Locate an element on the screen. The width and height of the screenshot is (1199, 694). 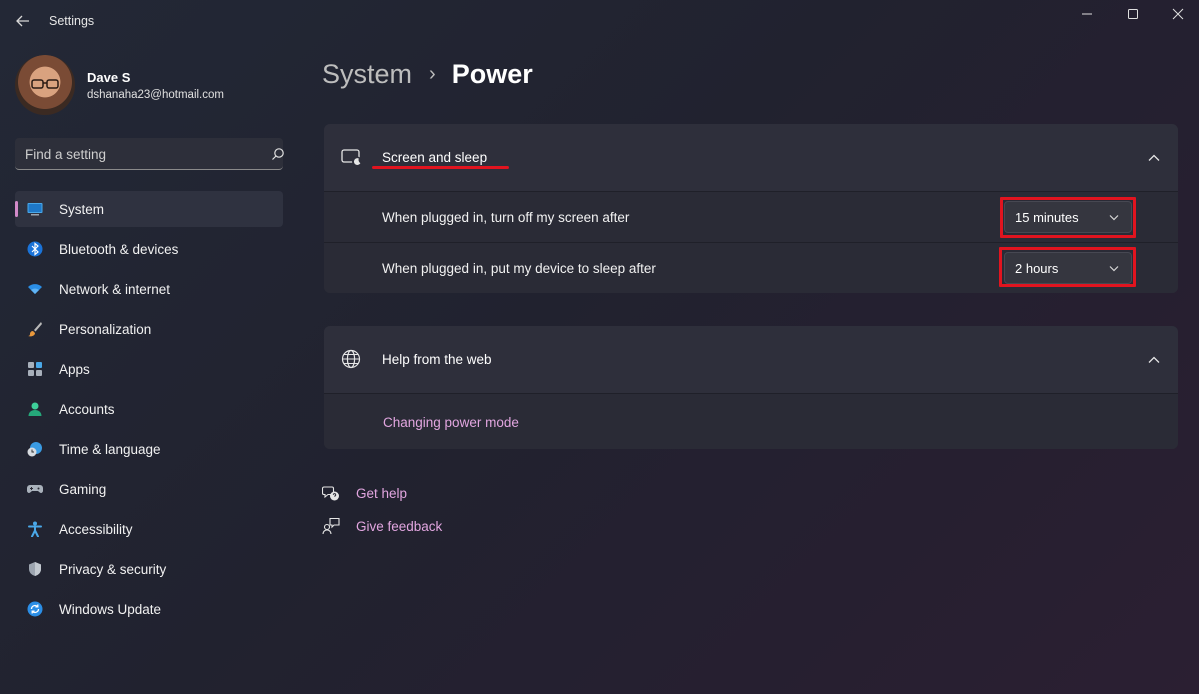
monitor-icon is located at coordinates (35, 209).